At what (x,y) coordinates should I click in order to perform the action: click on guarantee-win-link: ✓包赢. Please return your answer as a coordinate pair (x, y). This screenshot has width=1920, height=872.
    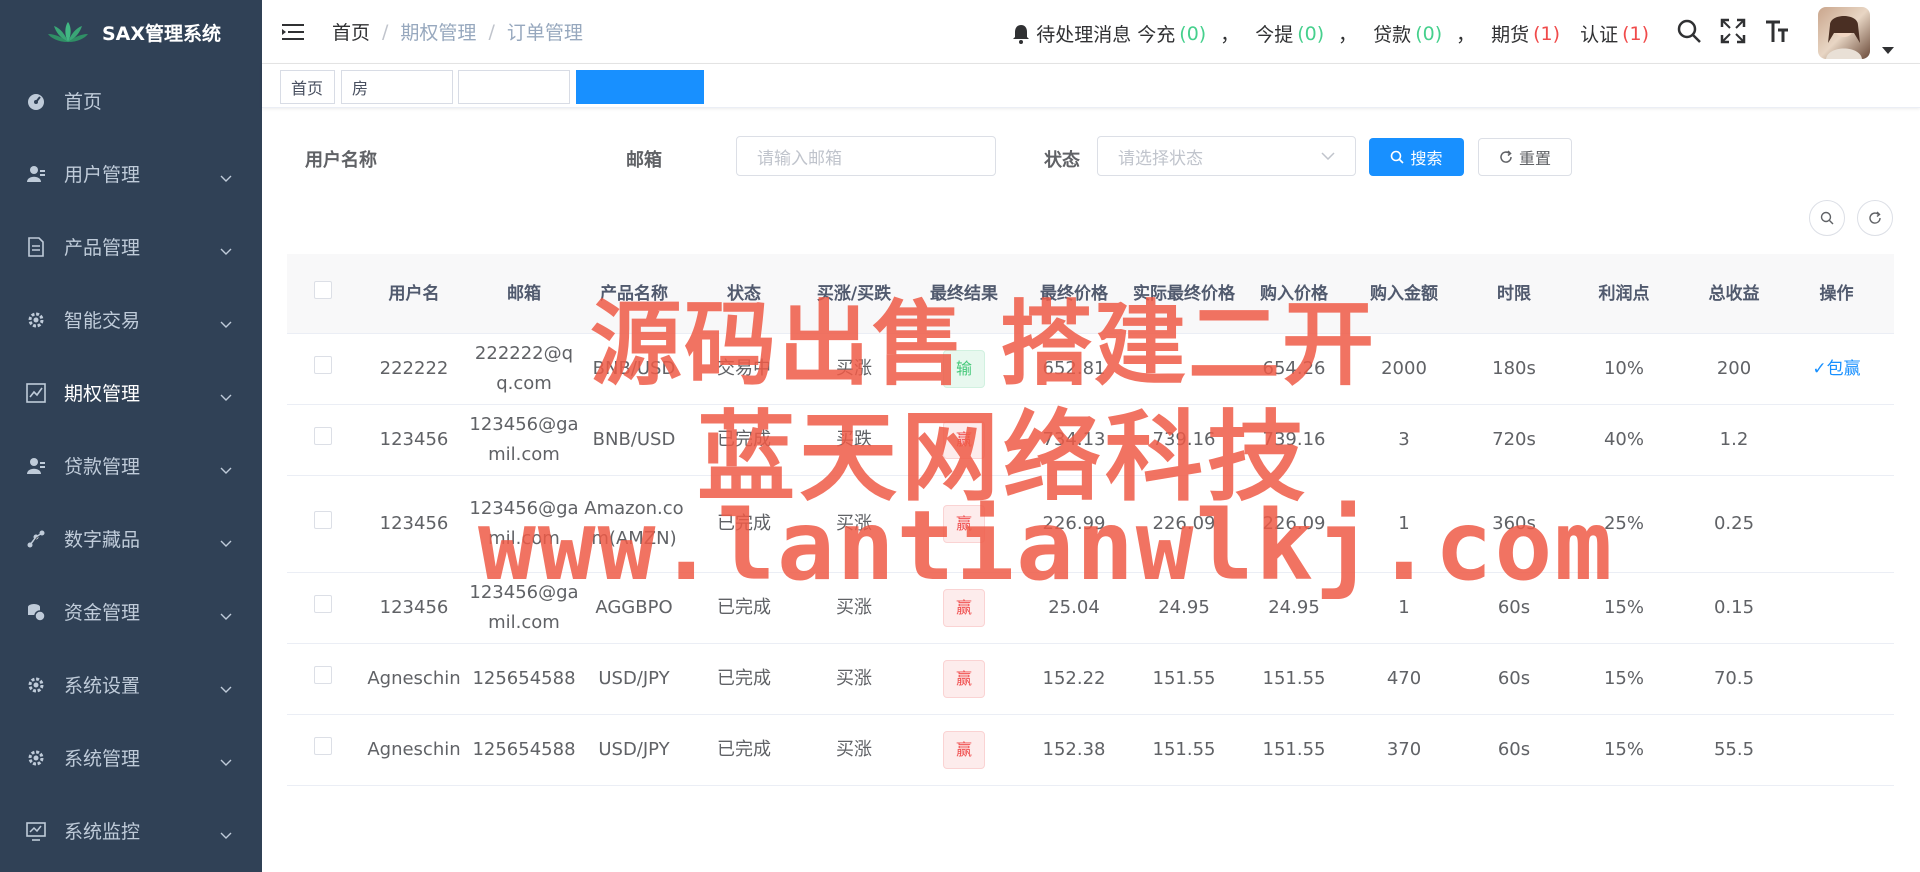
    Looking at the image, I should click on (1836, 369).